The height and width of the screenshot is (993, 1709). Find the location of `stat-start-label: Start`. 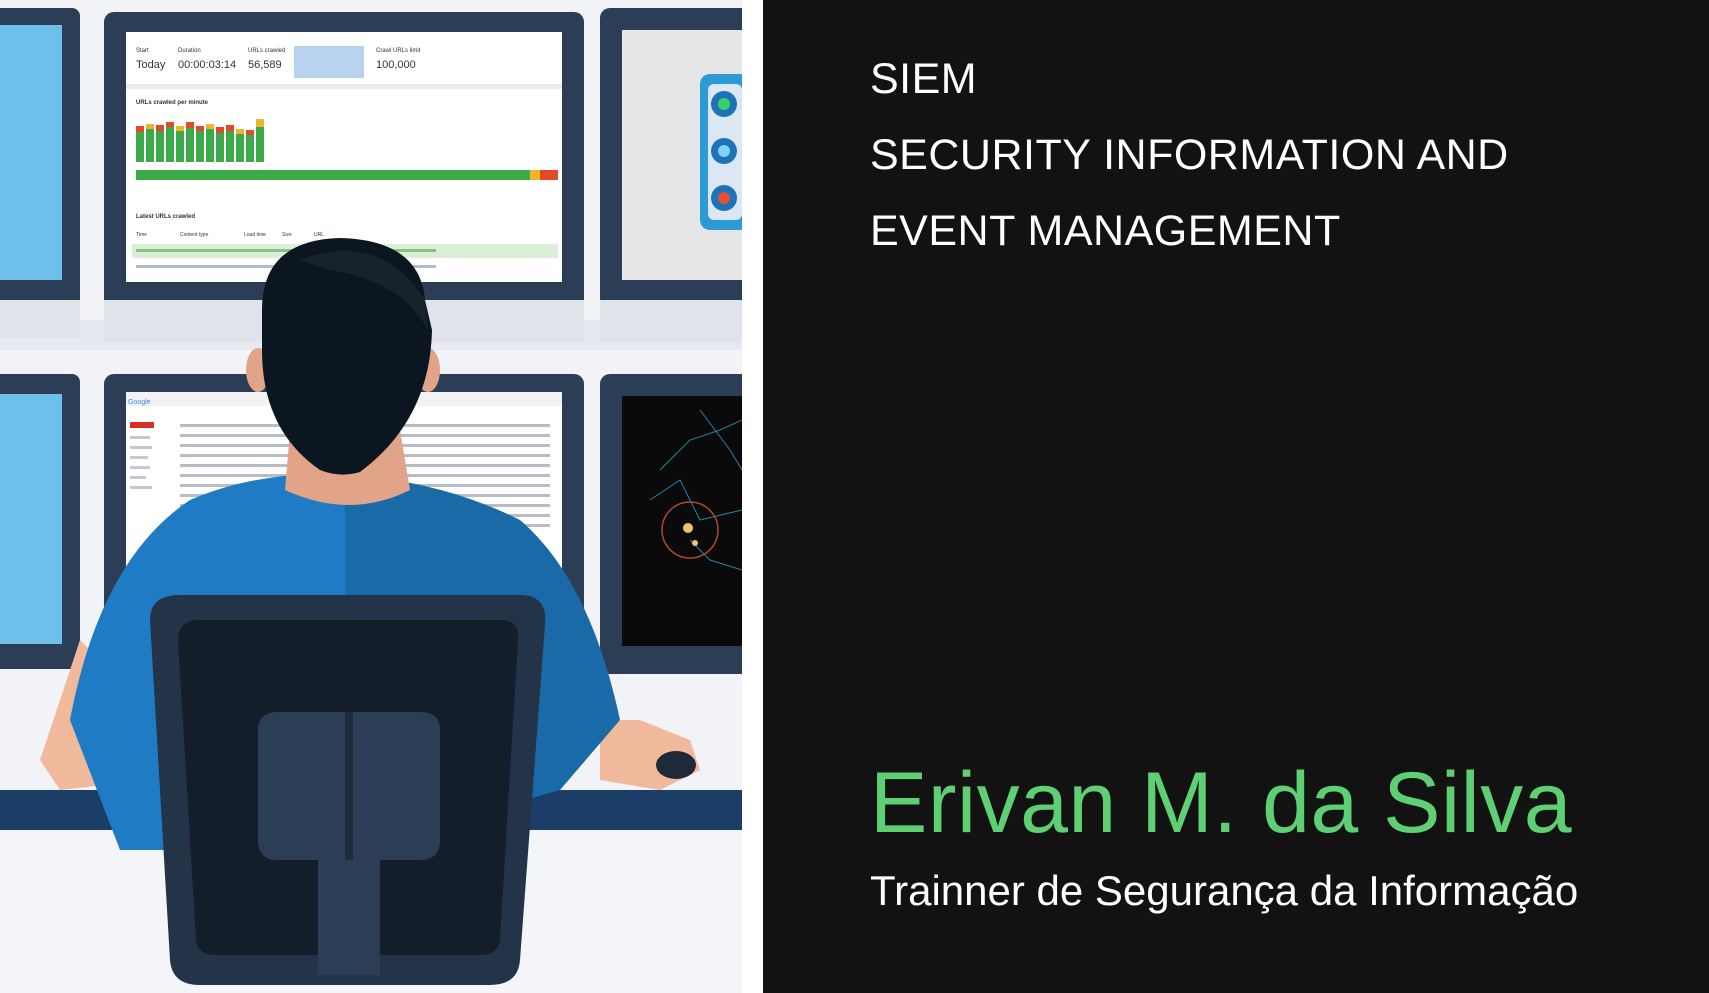

stat-start-label: Start is located at coordinates (142, 51).